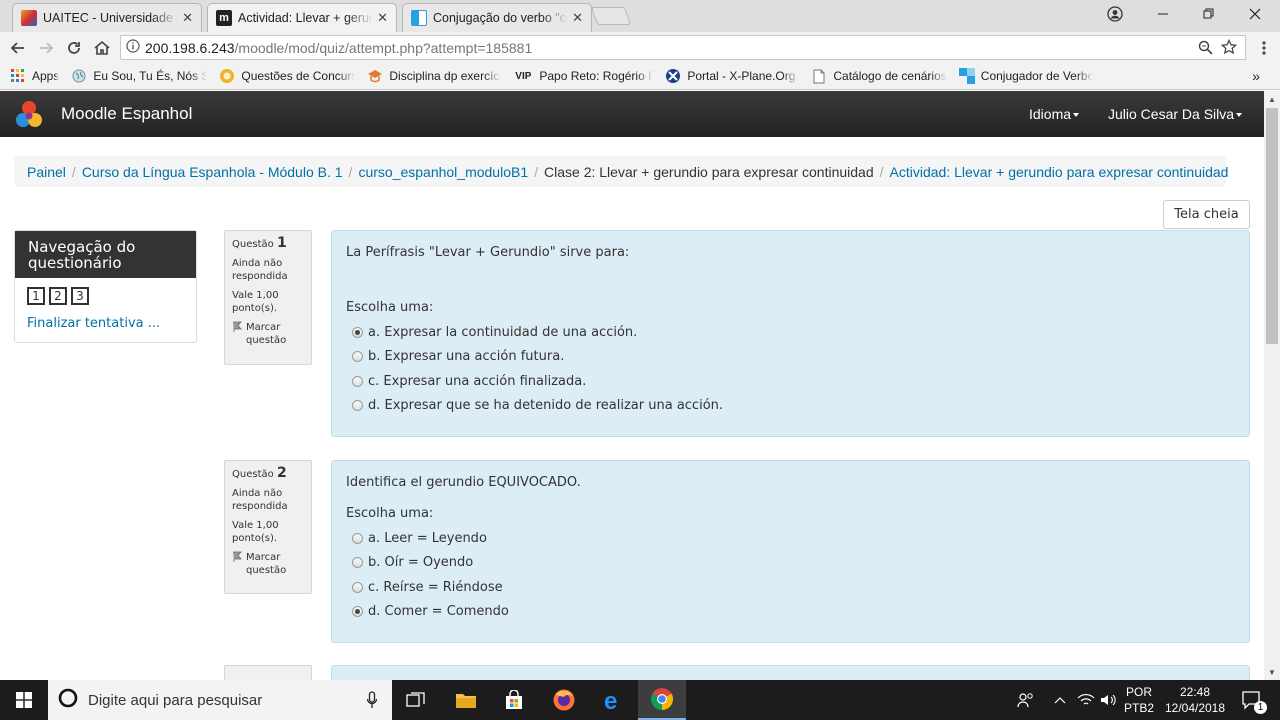 This screenshot has width=1280, height=720. Describe the element at coordinates (375, 76) in the screenshot. I see `disciplina-icon` at that location.